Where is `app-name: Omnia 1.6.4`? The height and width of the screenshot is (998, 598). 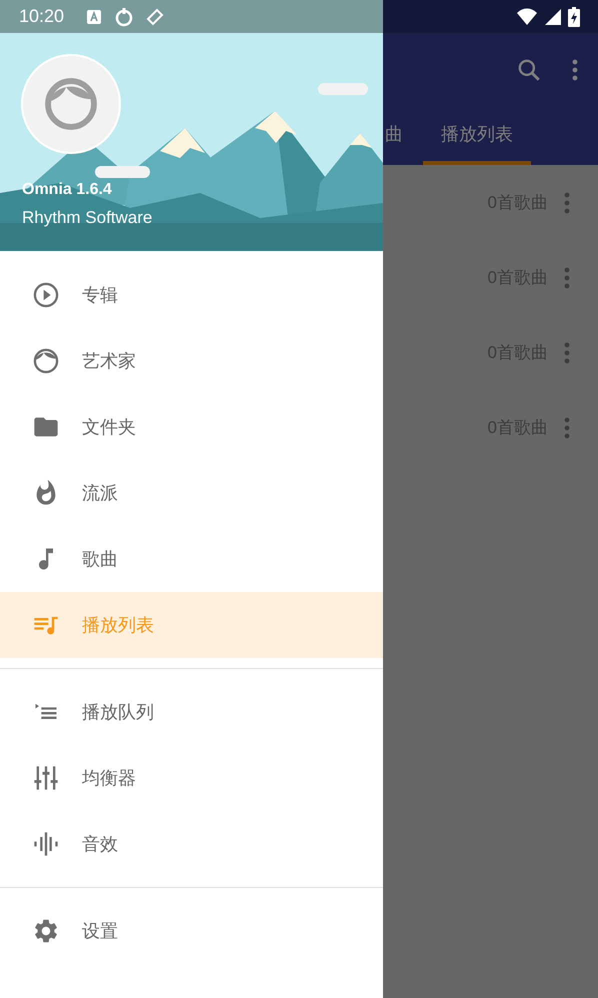 app-name: Omnia 1.6.4 is located at coordinates (67, 190).